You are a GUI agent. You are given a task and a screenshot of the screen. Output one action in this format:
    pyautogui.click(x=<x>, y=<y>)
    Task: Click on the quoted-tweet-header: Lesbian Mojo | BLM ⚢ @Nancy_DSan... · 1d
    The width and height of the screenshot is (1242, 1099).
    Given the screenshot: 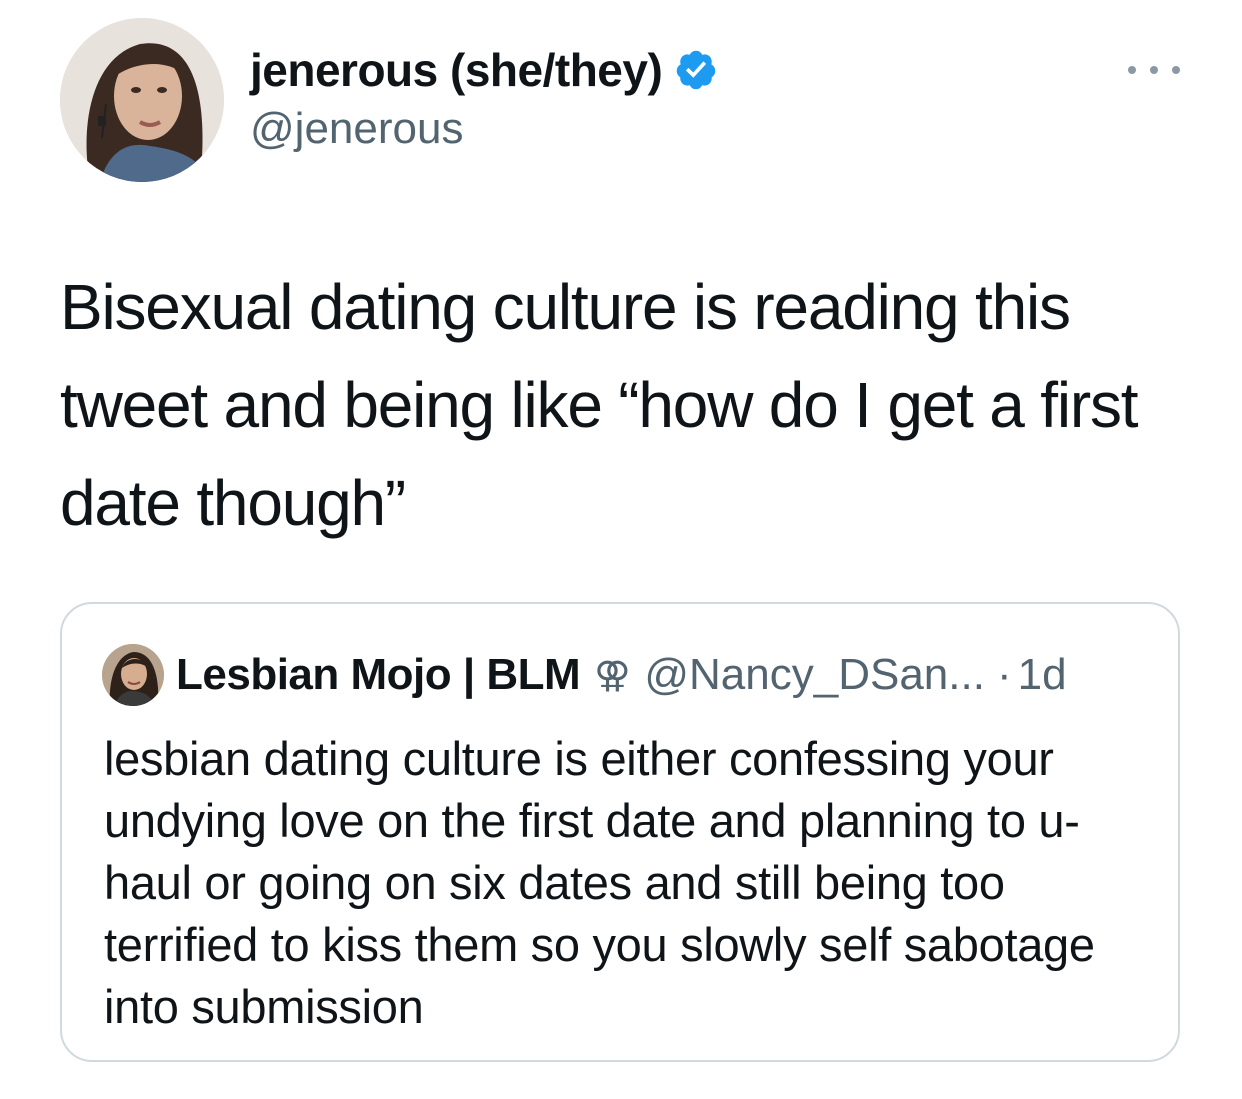 What is the action you would take?
    pyautogui.click(x=621, y=675)
    